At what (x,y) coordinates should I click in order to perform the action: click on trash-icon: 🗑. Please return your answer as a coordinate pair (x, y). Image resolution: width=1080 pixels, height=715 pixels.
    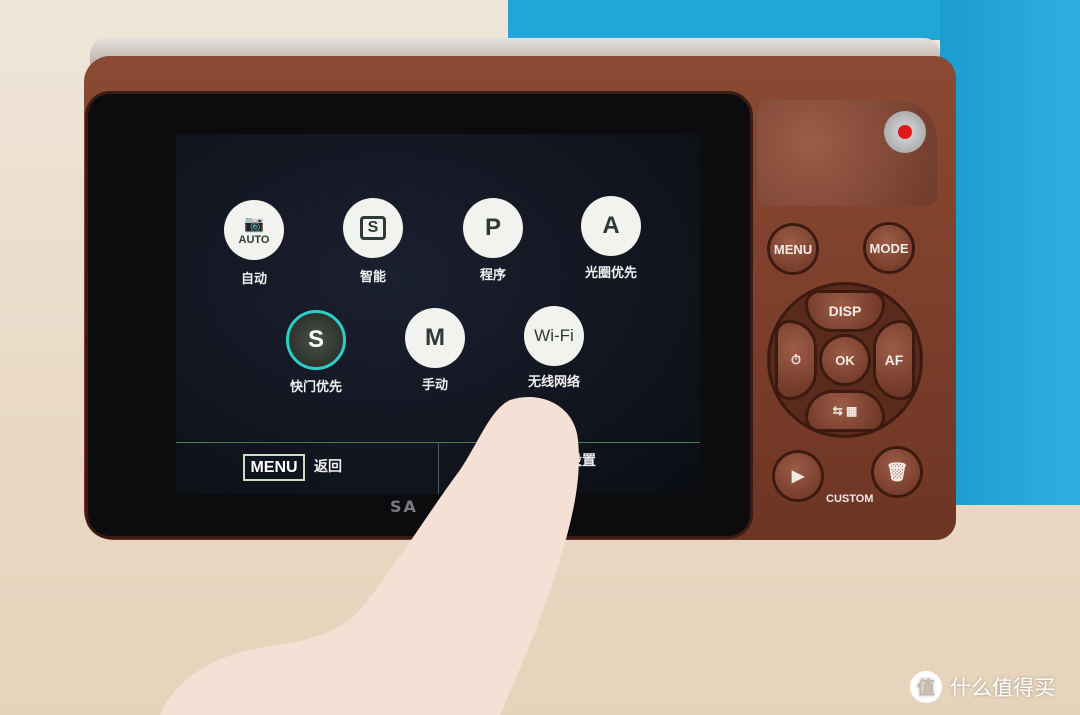
    Looking at the image, I should click on (897, 471).